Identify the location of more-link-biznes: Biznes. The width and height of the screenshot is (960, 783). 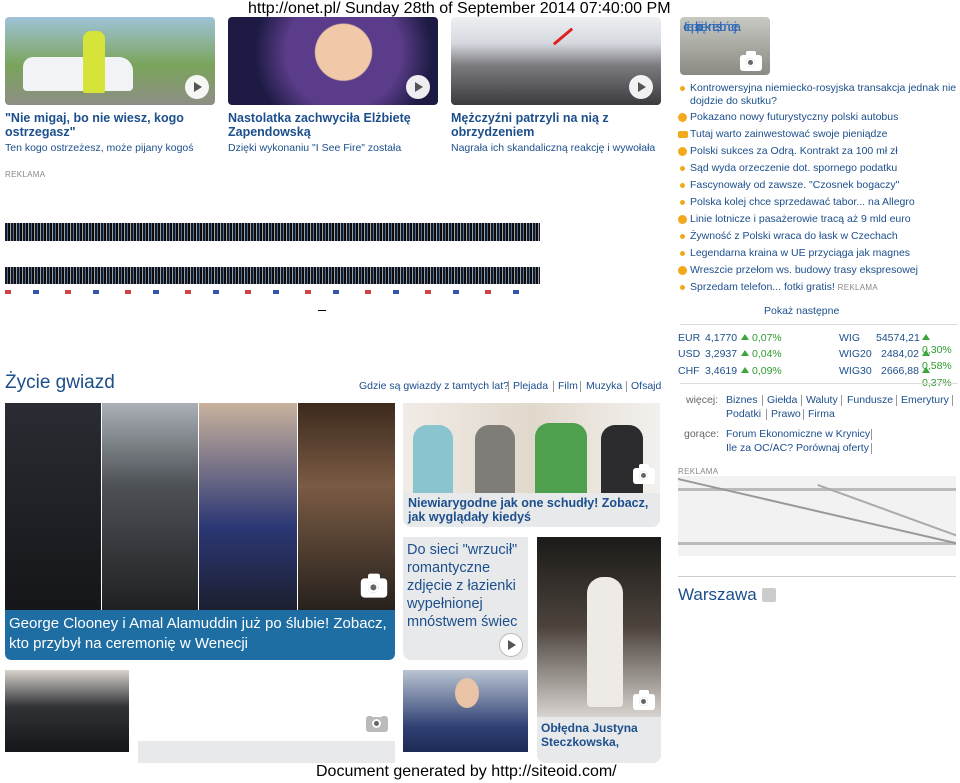
(742, 400).